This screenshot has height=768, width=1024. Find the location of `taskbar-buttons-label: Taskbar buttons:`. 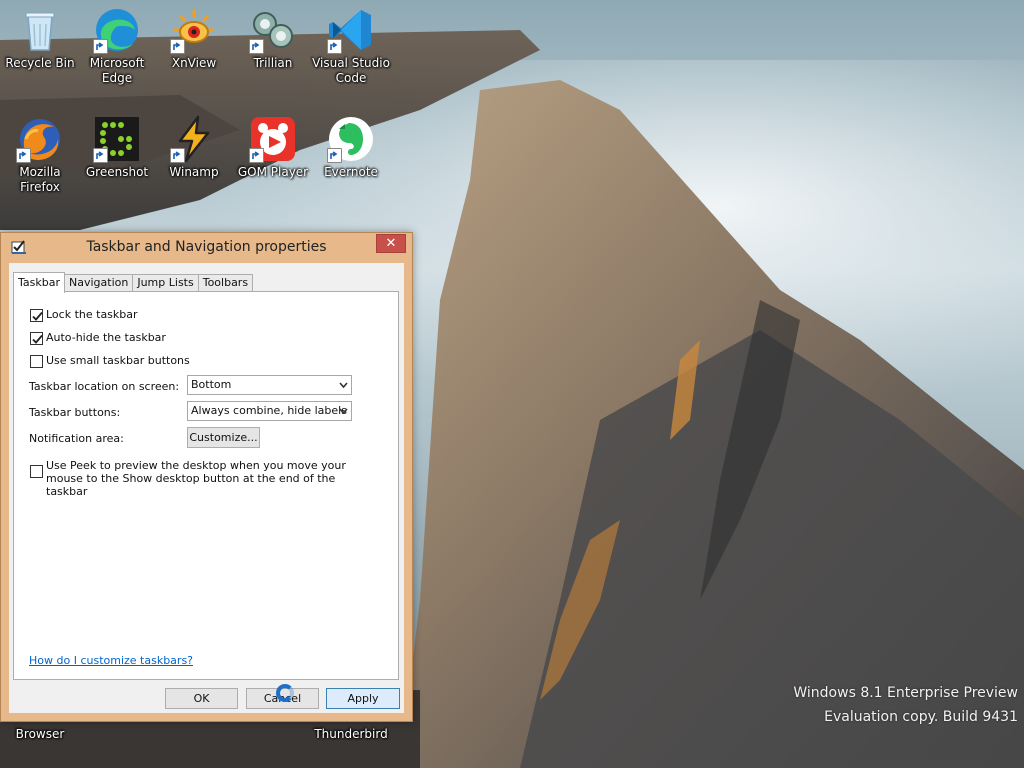

taskbar-buttons-label: Taskbar buttons: is located at coordinates (75, 412).